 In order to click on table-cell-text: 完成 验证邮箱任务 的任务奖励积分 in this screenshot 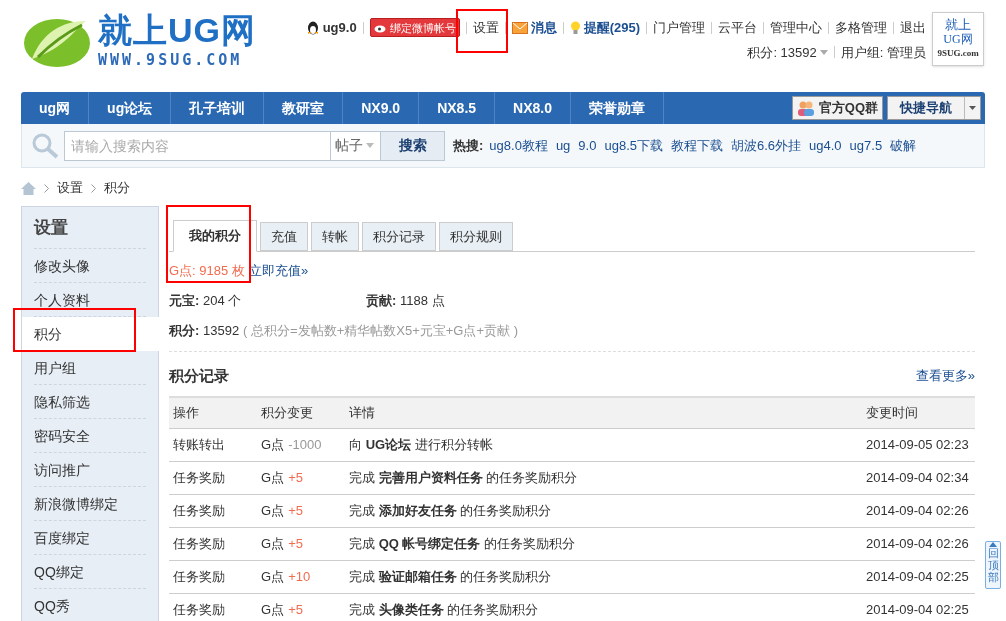, I will do `click(451, 577)`.